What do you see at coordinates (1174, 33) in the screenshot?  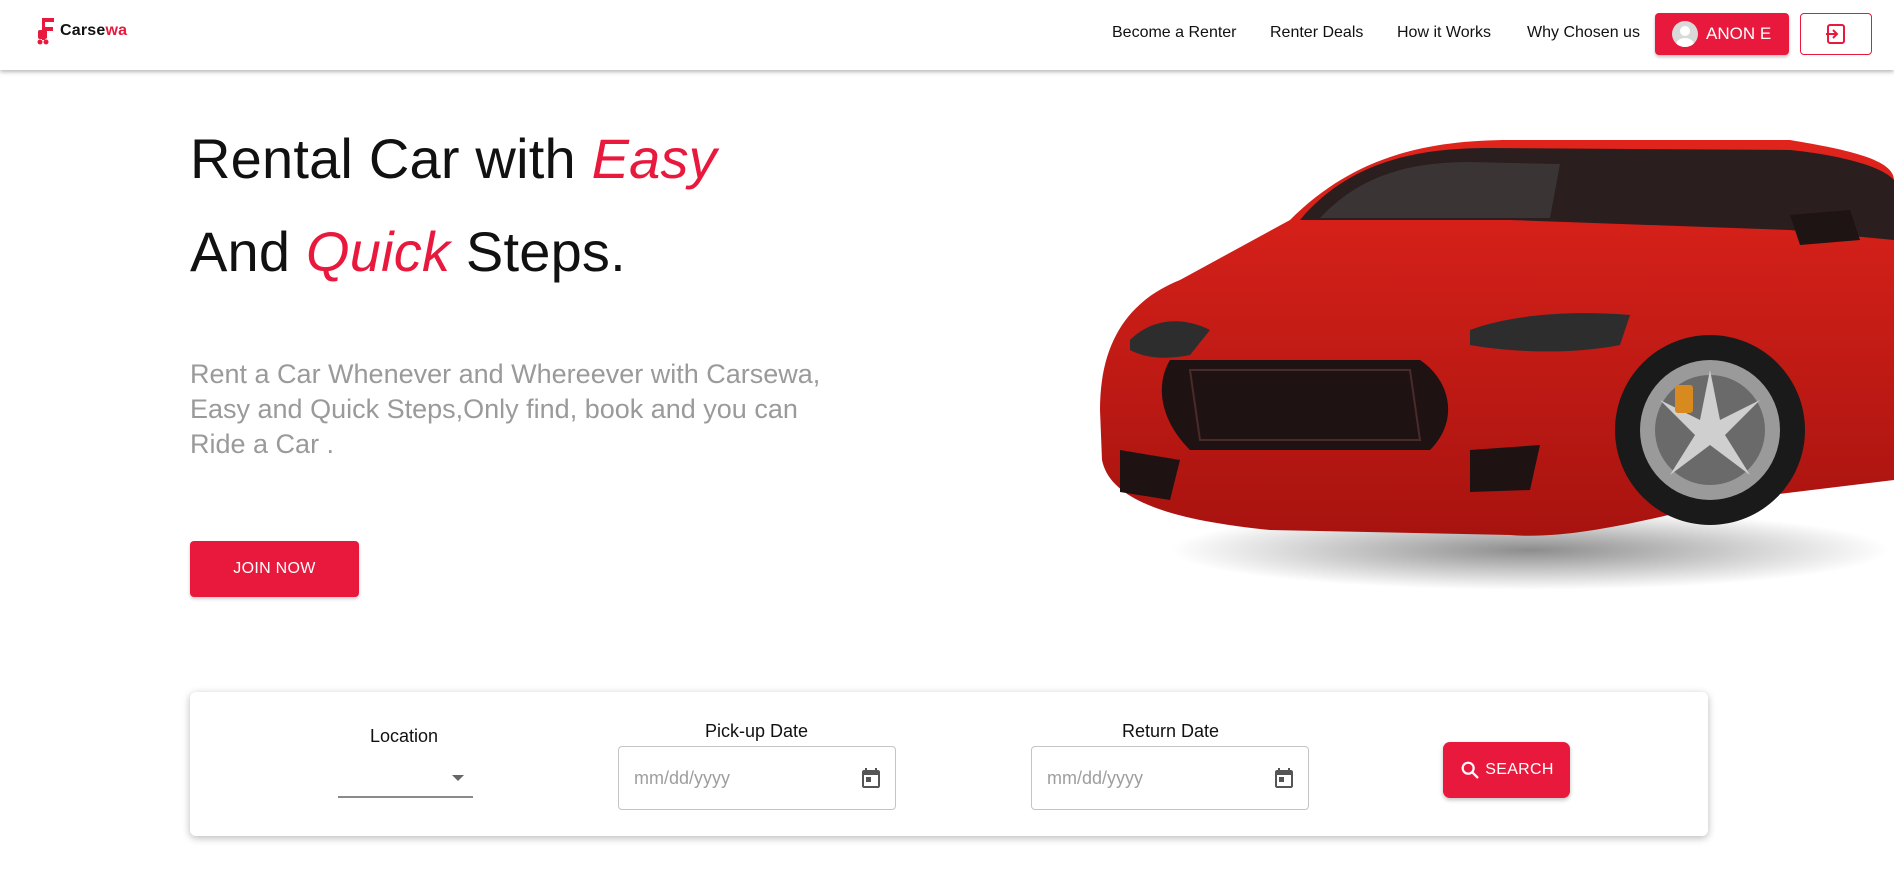 I see `nav-become-renter: Become a Renter` at bounding box center [1174, 33].